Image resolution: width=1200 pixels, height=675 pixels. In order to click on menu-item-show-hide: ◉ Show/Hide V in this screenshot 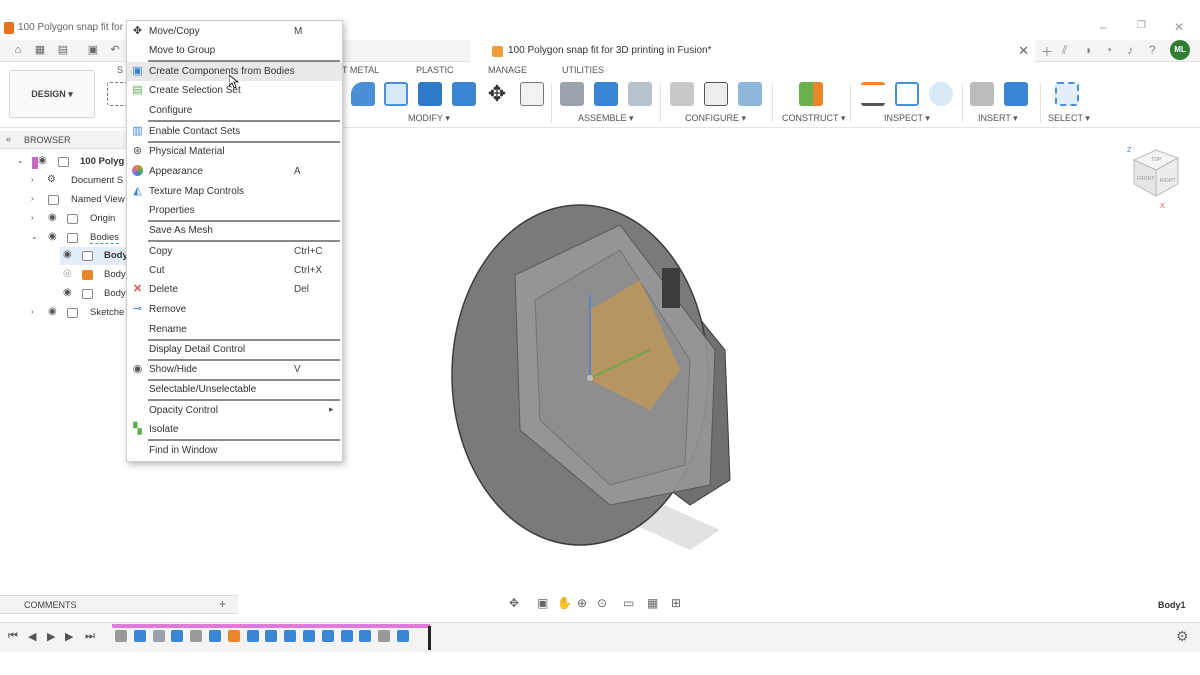, I will do `click(234, 369)`.